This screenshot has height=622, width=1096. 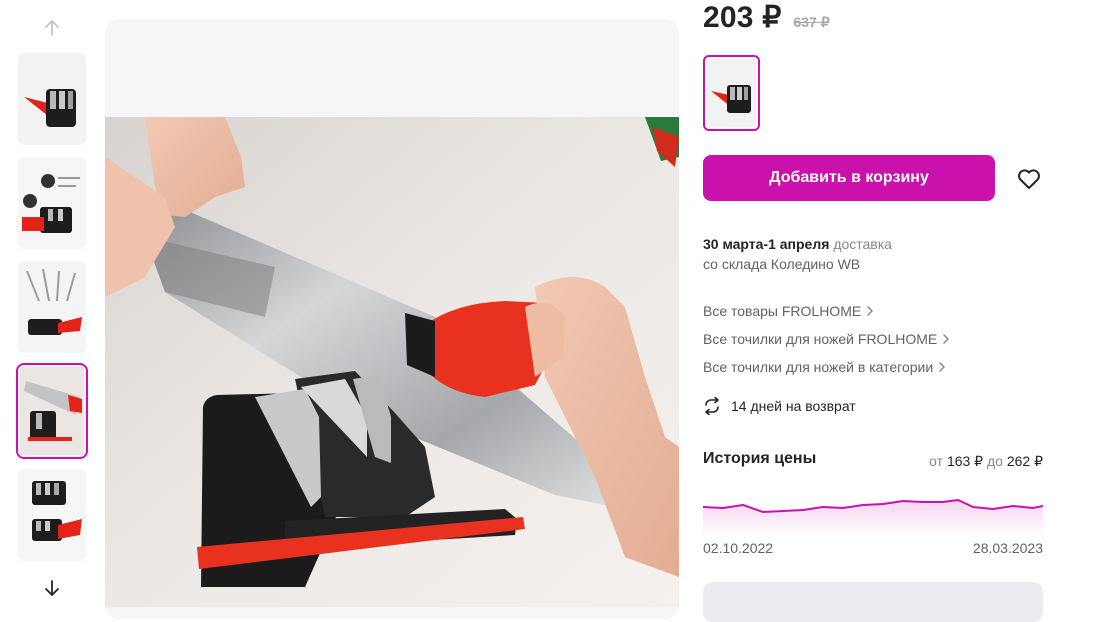 What do you see at coordinates (873, 493) in the screenshot?
I see `price-history: История цены от 163 ₽ до 262 ₽` at bounding box center [873, 493].